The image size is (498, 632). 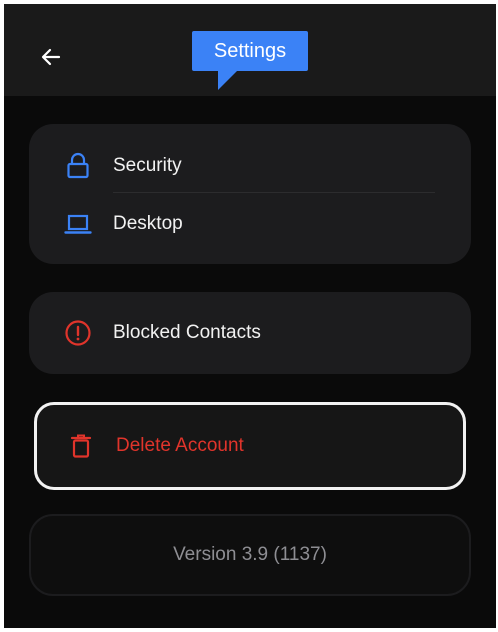 I want to click on blocked-contacts-item: Blocked Contacts, so click(x=250, y=333).